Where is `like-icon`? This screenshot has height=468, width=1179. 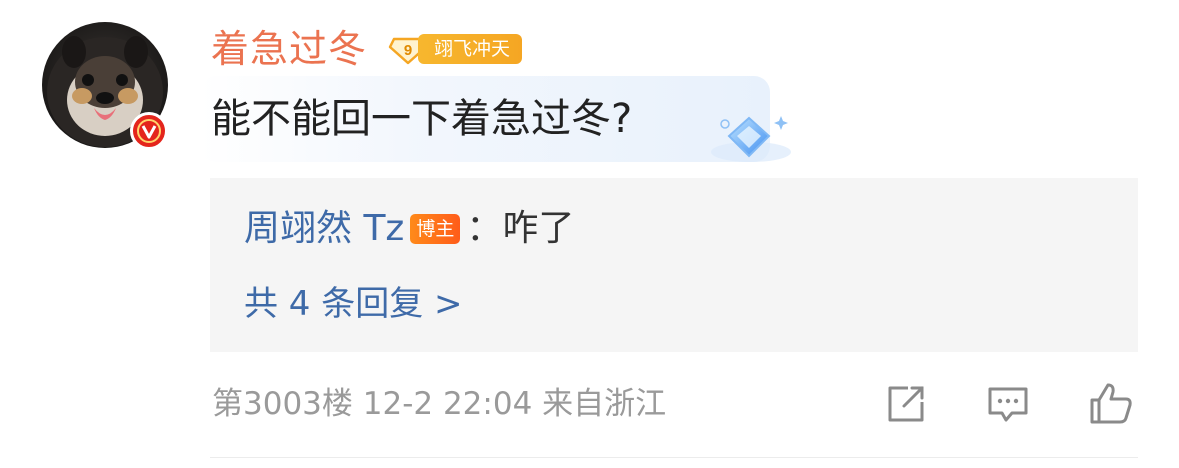
like-icon is located at coordinates (1110, 404).